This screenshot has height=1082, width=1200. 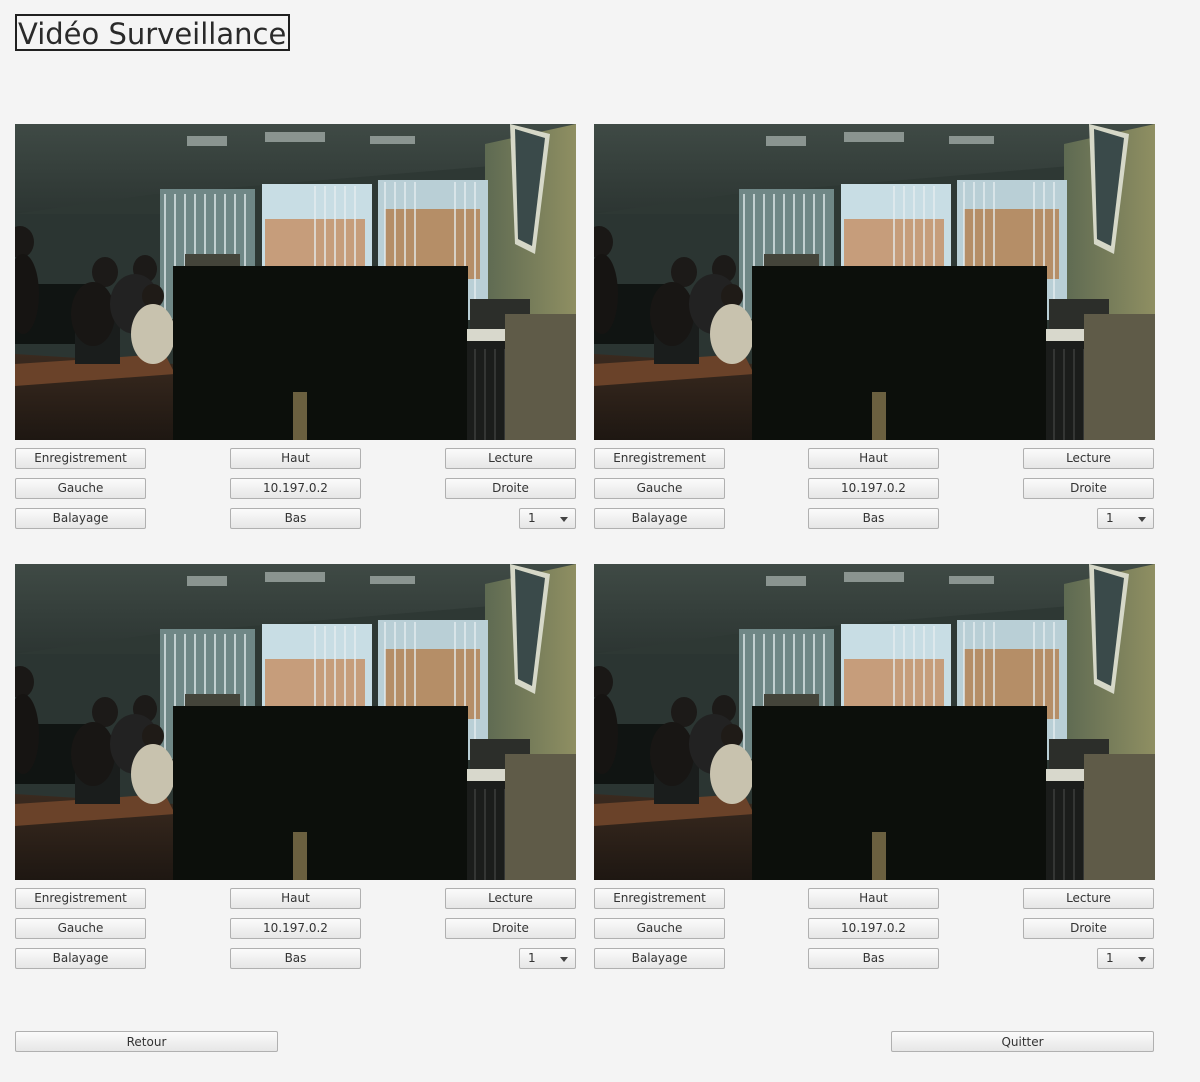 What do you see at coordinates (146, 1041) in the screenshot?
I see `back-button: Retour` at bounding box center [146, 1041].